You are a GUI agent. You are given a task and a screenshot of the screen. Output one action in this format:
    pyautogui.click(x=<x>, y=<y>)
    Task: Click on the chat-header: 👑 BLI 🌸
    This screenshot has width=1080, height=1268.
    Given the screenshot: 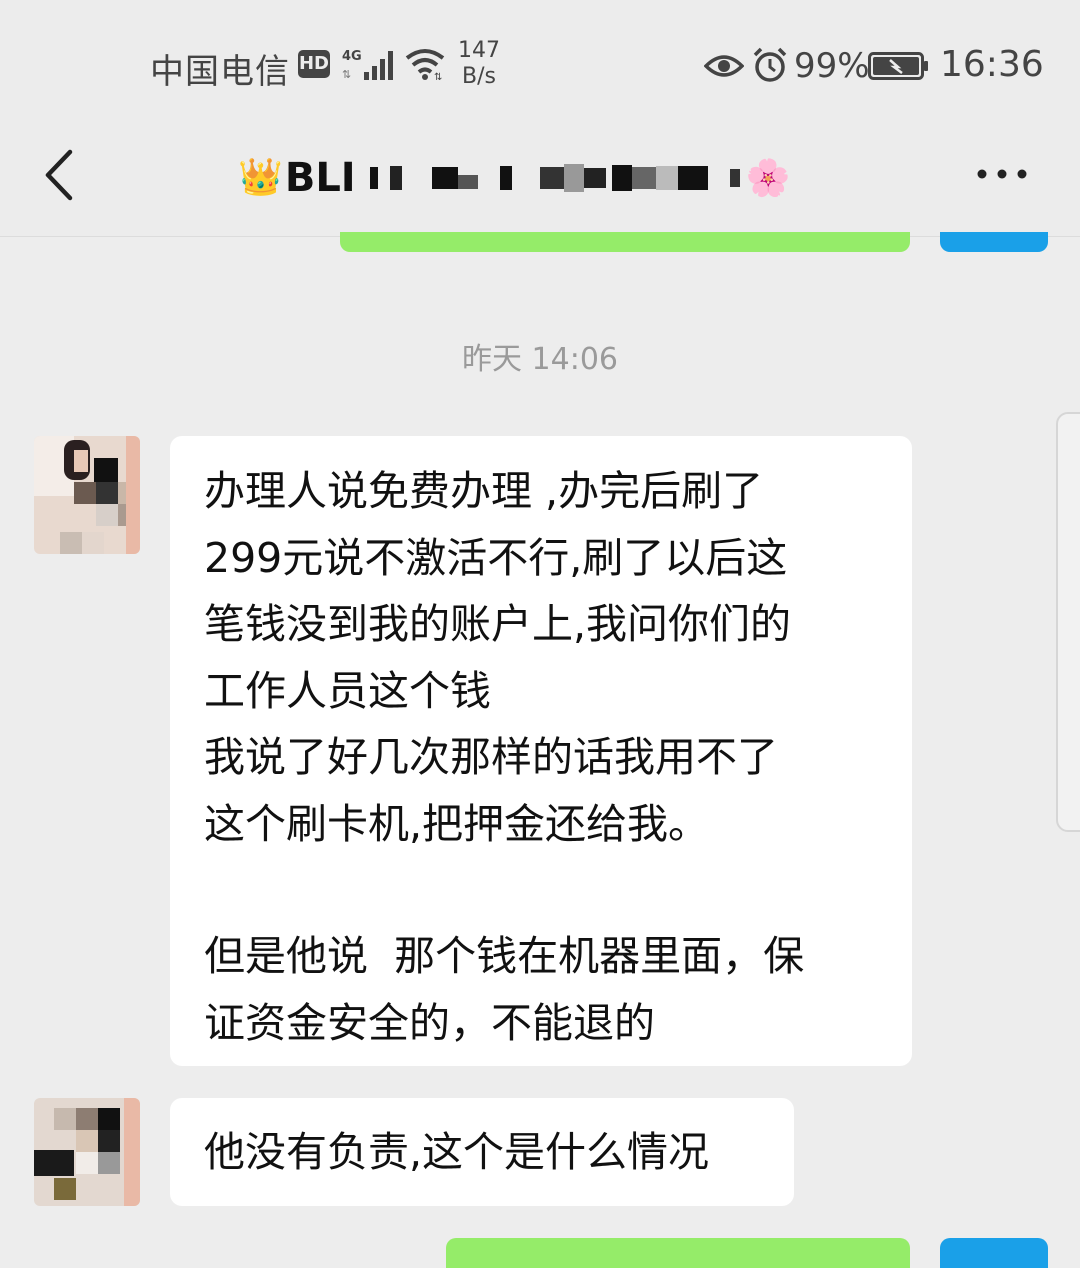 What is the action you would take?
    pyautogui.click(x=540, y=178)
    